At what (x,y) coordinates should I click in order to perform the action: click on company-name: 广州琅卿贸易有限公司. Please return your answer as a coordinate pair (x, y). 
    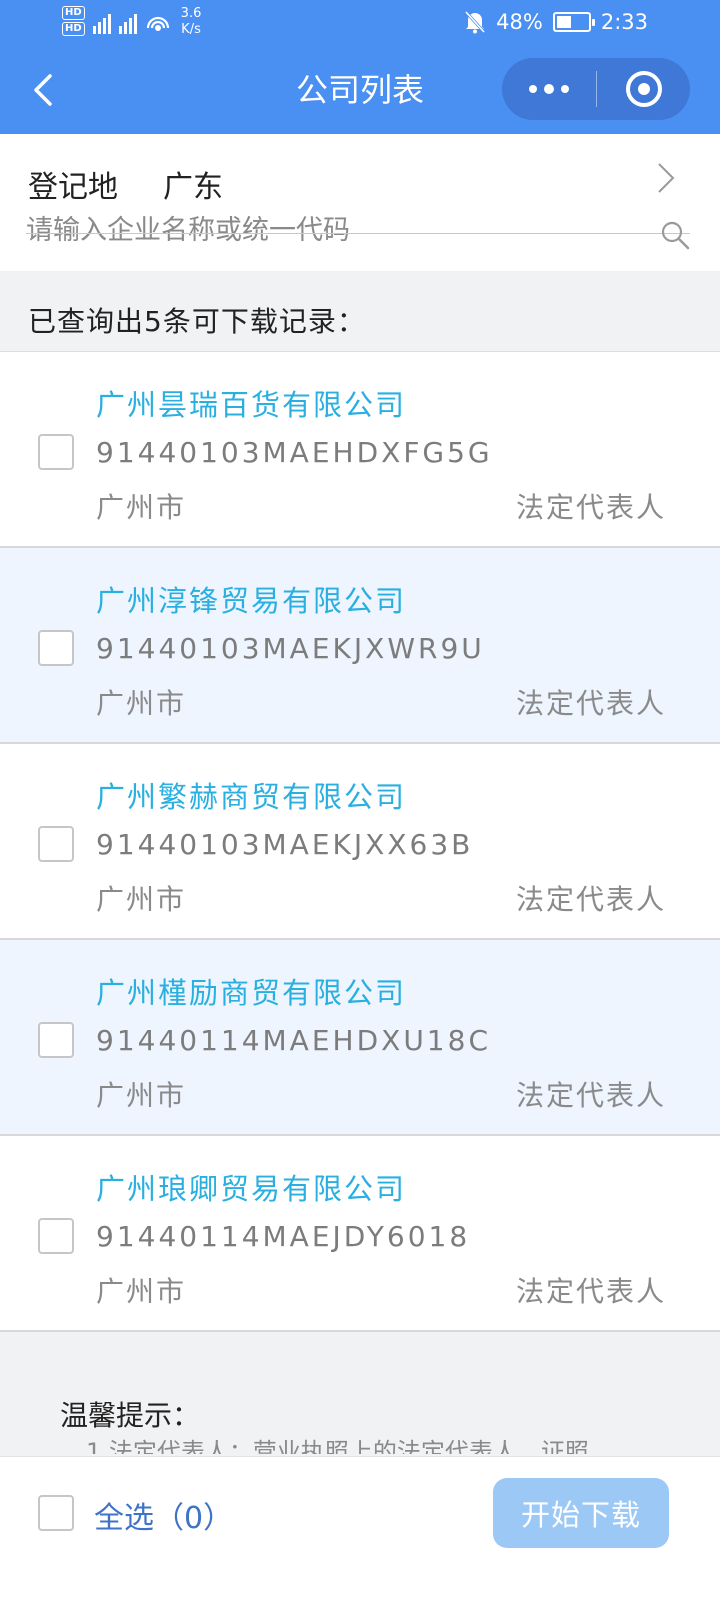
    Looking at the image, I should click on (251, 1189).